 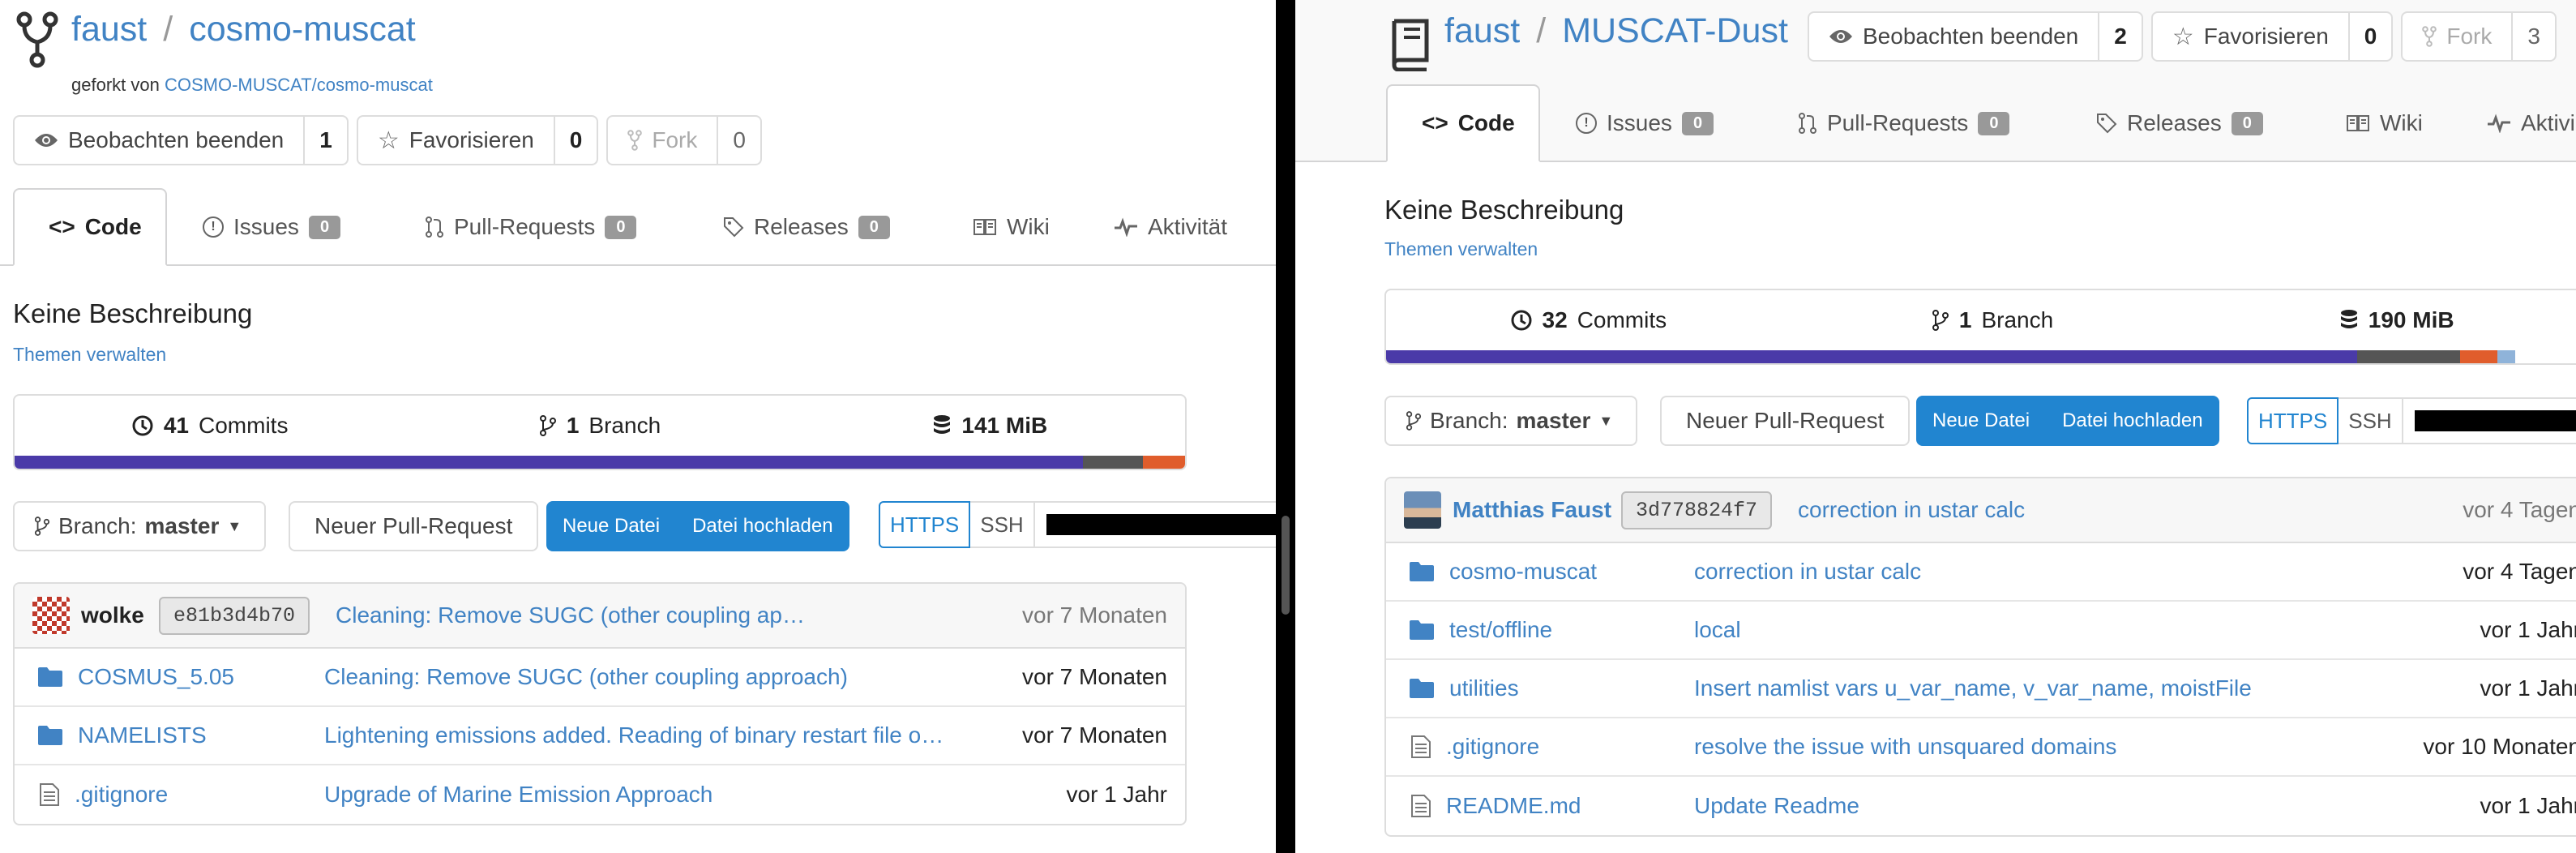 I want to click on repo-stats: 32 Commits 1 Branch 190 MiB, so click(x=1980, y=327).